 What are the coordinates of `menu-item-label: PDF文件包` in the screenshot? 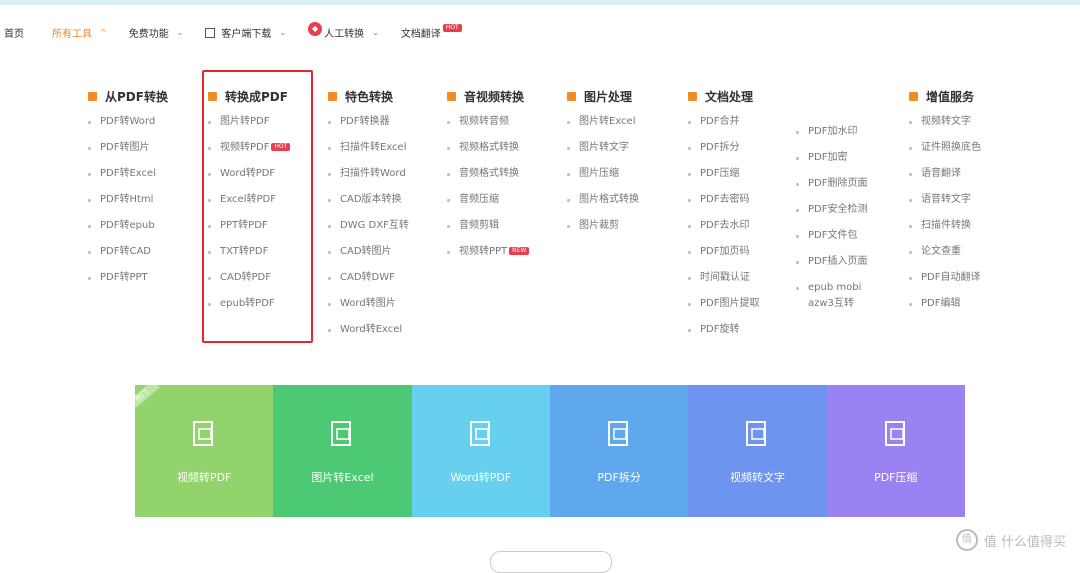 It's located at (833, 235).